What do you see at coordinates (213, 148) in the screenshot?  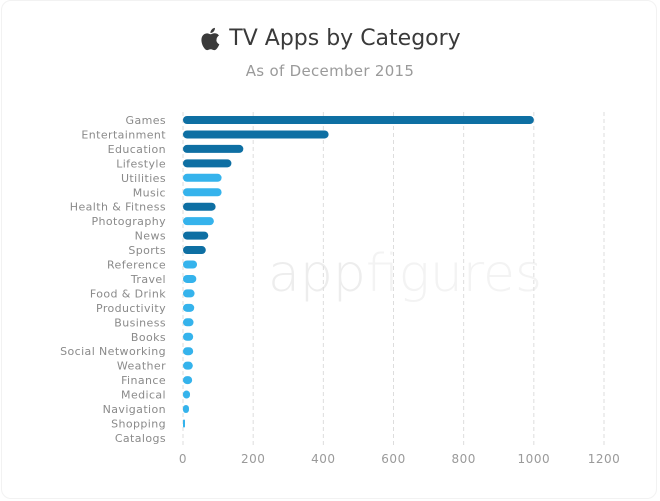 I see `bar-education` at bounding box center [213, 148].